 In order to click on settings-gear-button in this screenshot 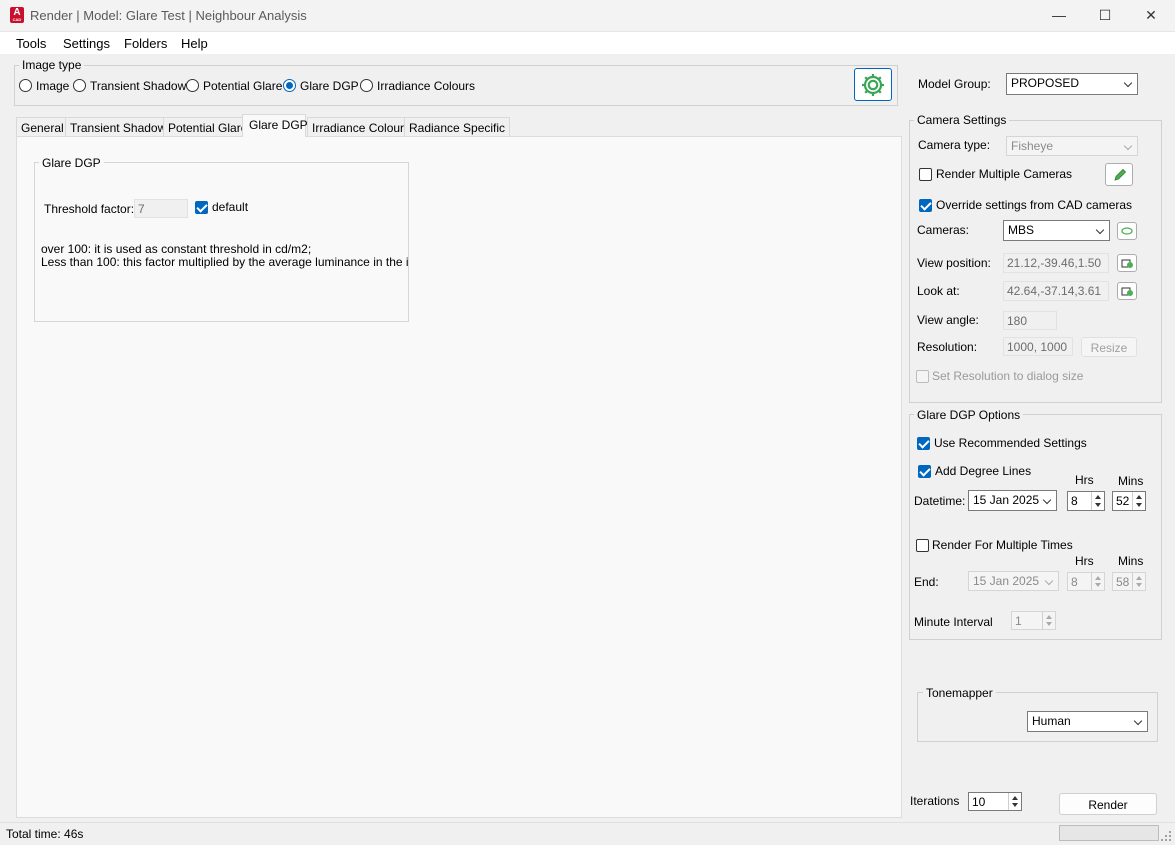, I will do `click(873, 84)`.